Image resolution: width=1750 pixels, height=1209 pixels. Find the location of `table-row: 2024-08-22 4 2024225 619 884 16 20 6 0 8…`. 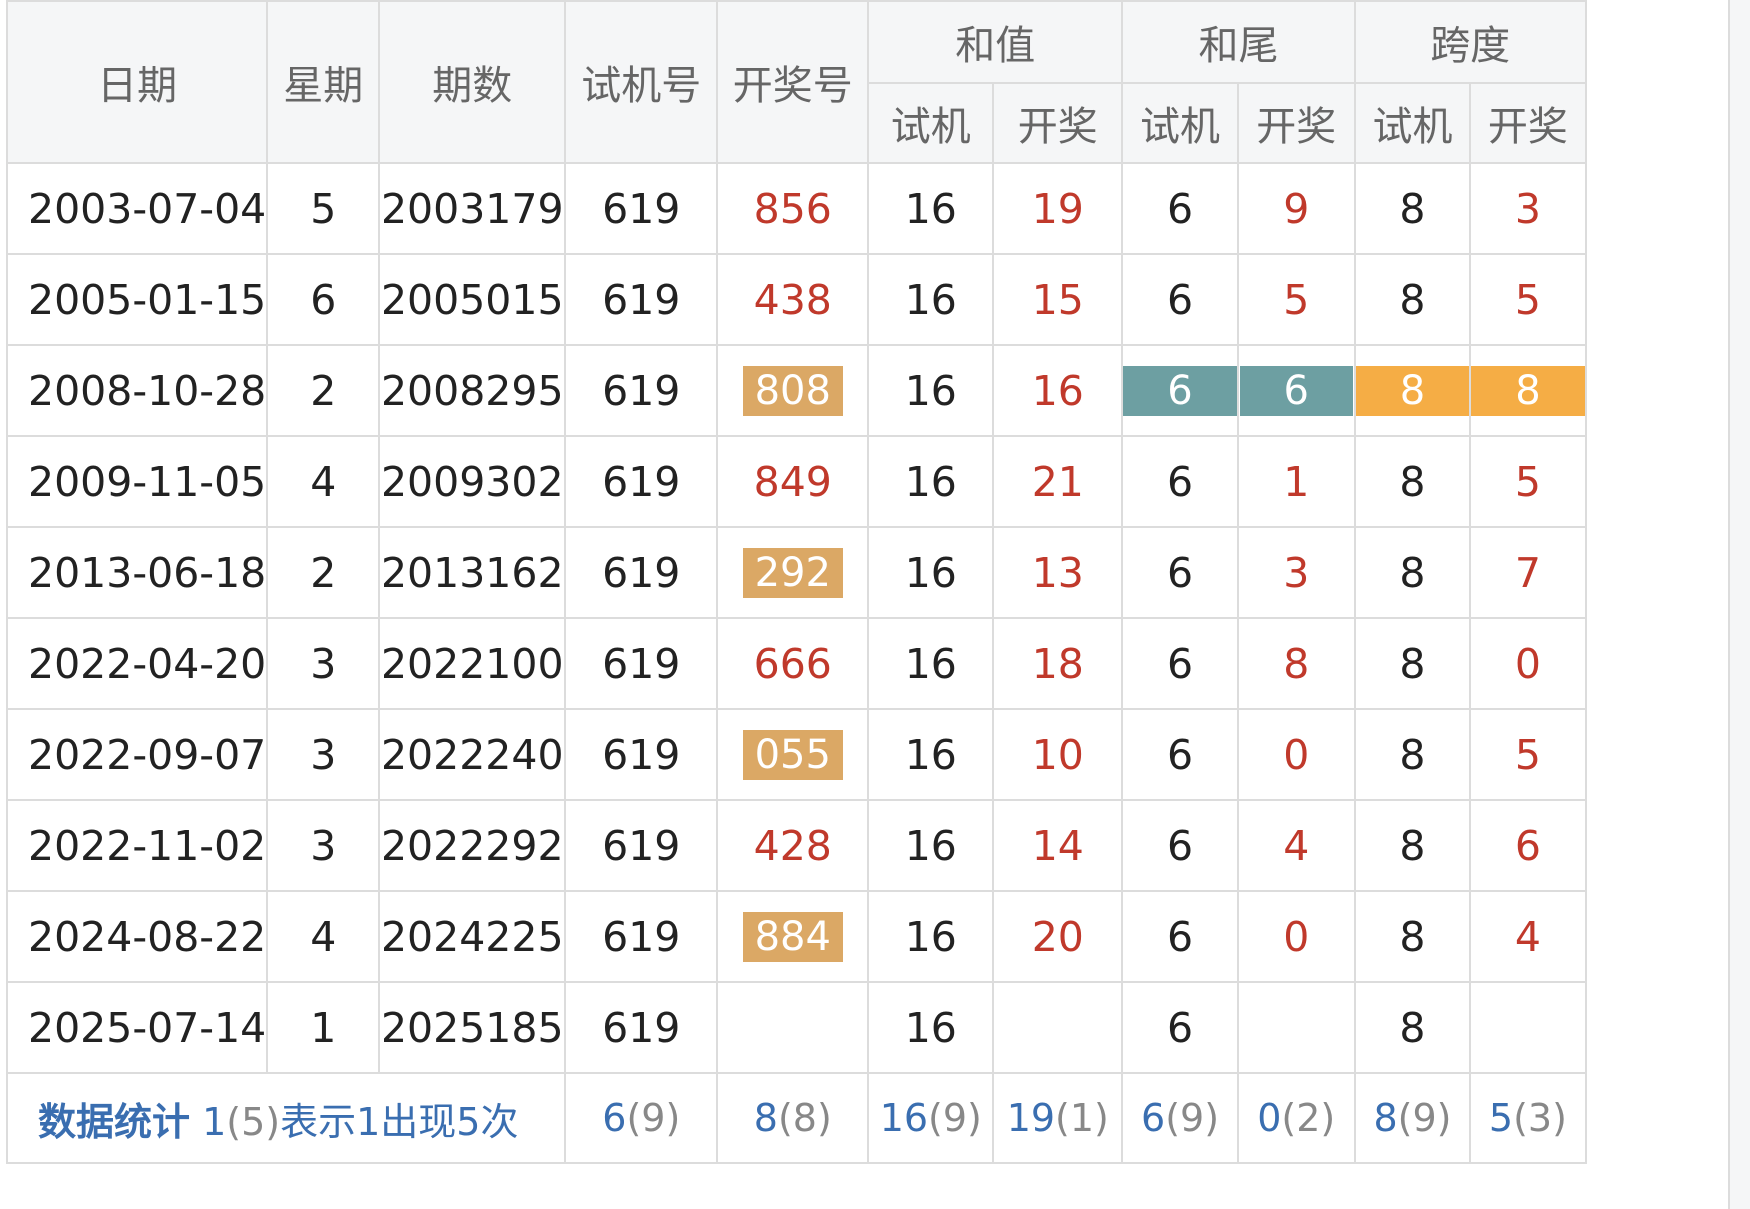

table-row: 2024-08-22 4 2024225 619 884 16 20 6 0 8… is located at coordinates (796, 936).